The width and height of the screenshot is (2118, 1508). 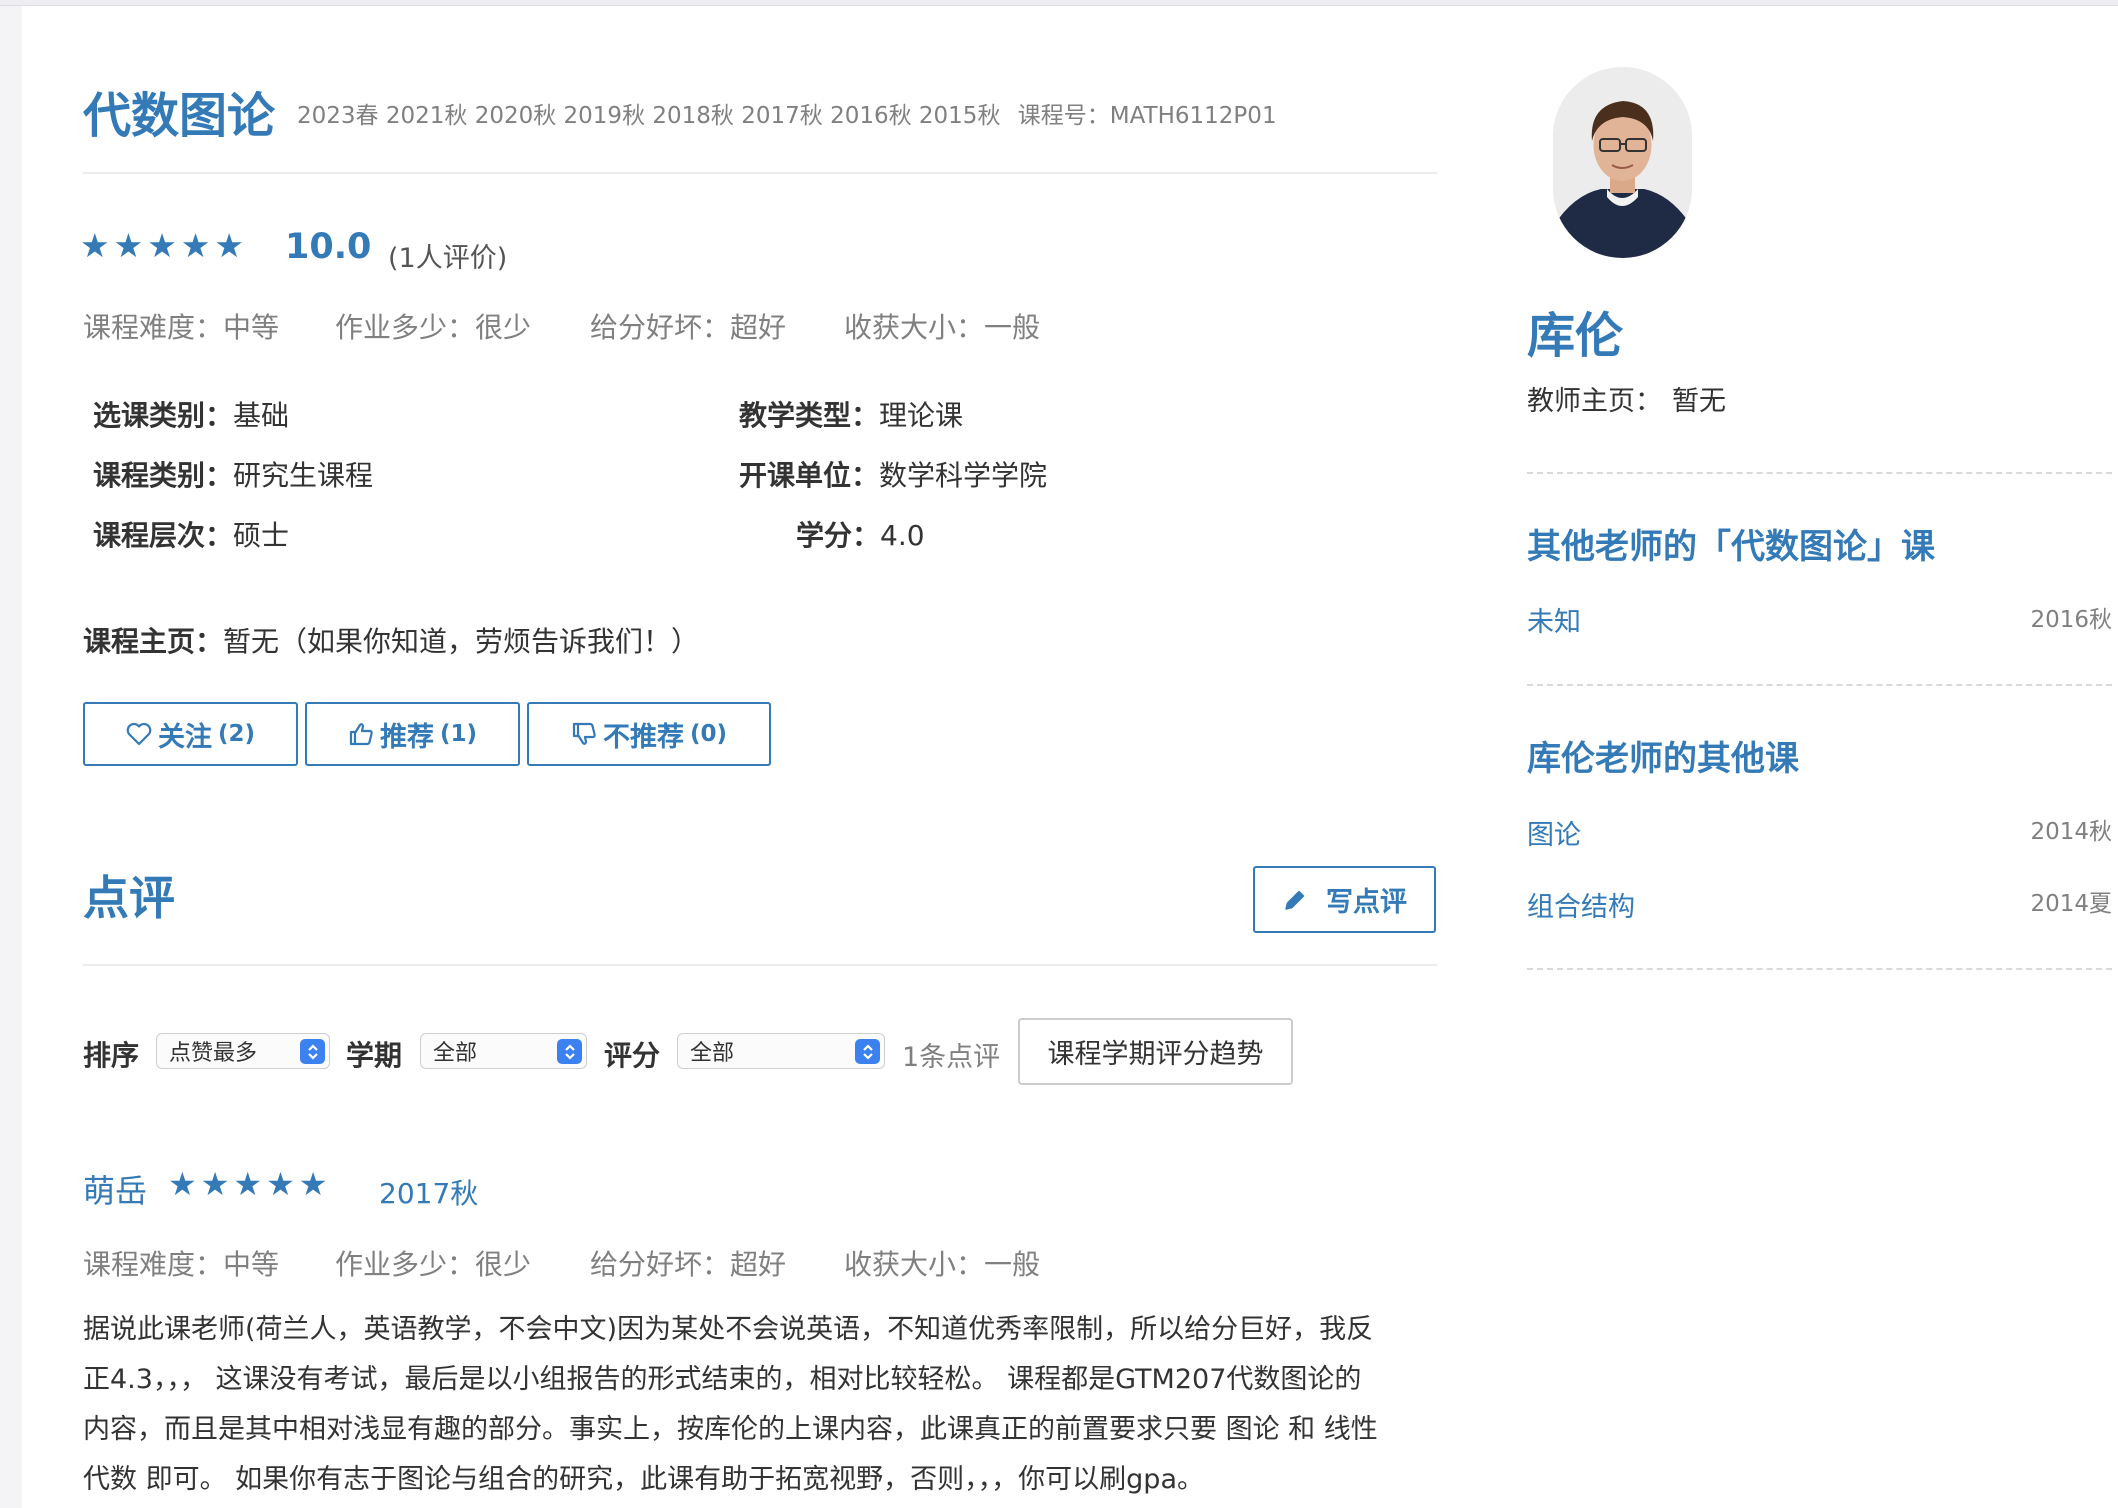 I want to click on teacher-portrait-icon, so click(x=1622, y=162).